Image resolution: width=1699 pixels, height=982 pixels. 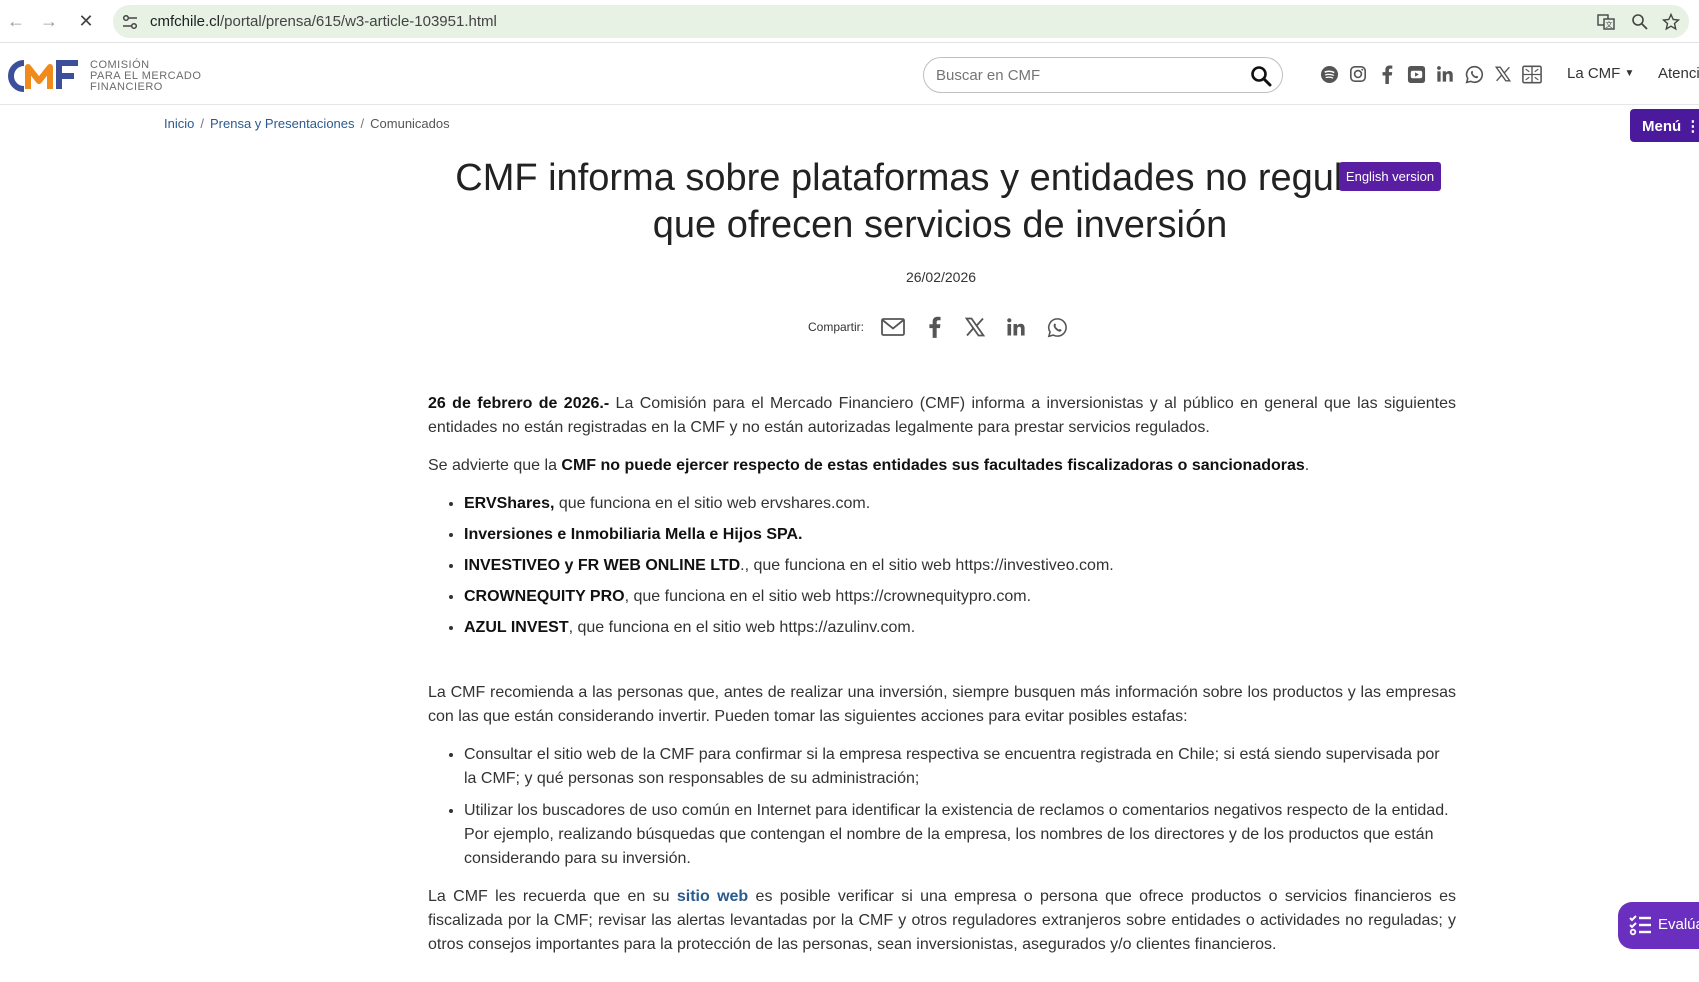 What do you see at coordinates (1329, 74) in the screenshot?
I see `spotify-icon` at bounding box center [1329, 74].